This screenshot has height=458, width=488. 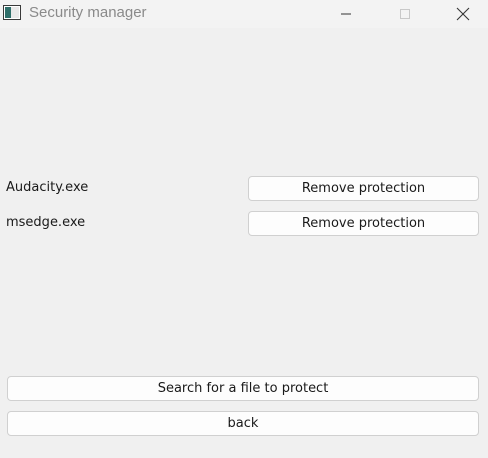 I want to click on app-icon, so click(x=12, y=12).